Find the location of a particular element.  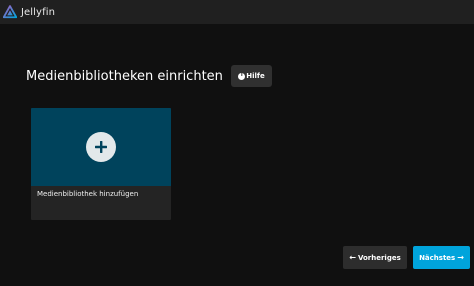

previous-button: ← Vorheriges is located at coordinates (375, 257).